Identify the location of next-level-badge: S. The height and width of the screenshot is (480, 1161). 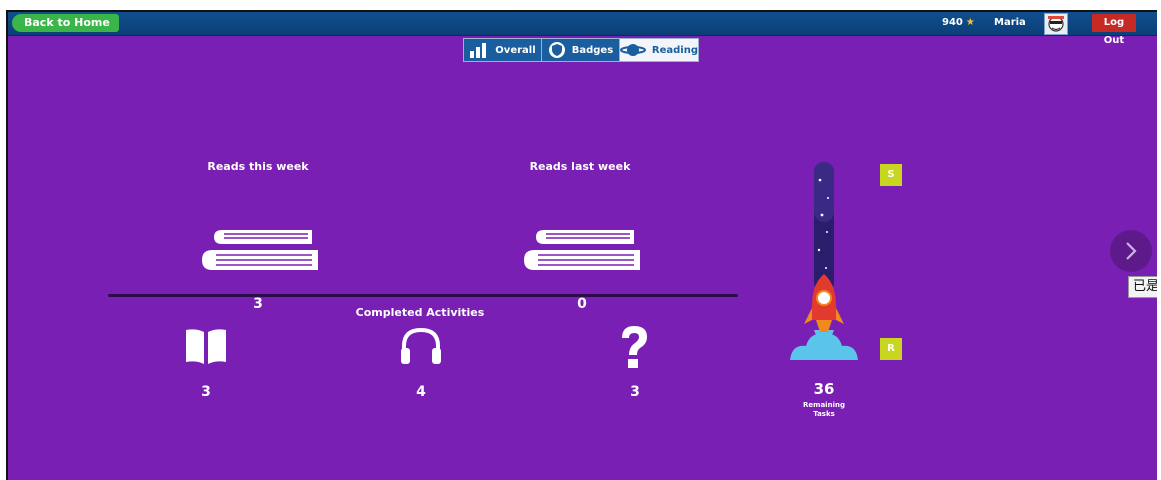
(891, 175).